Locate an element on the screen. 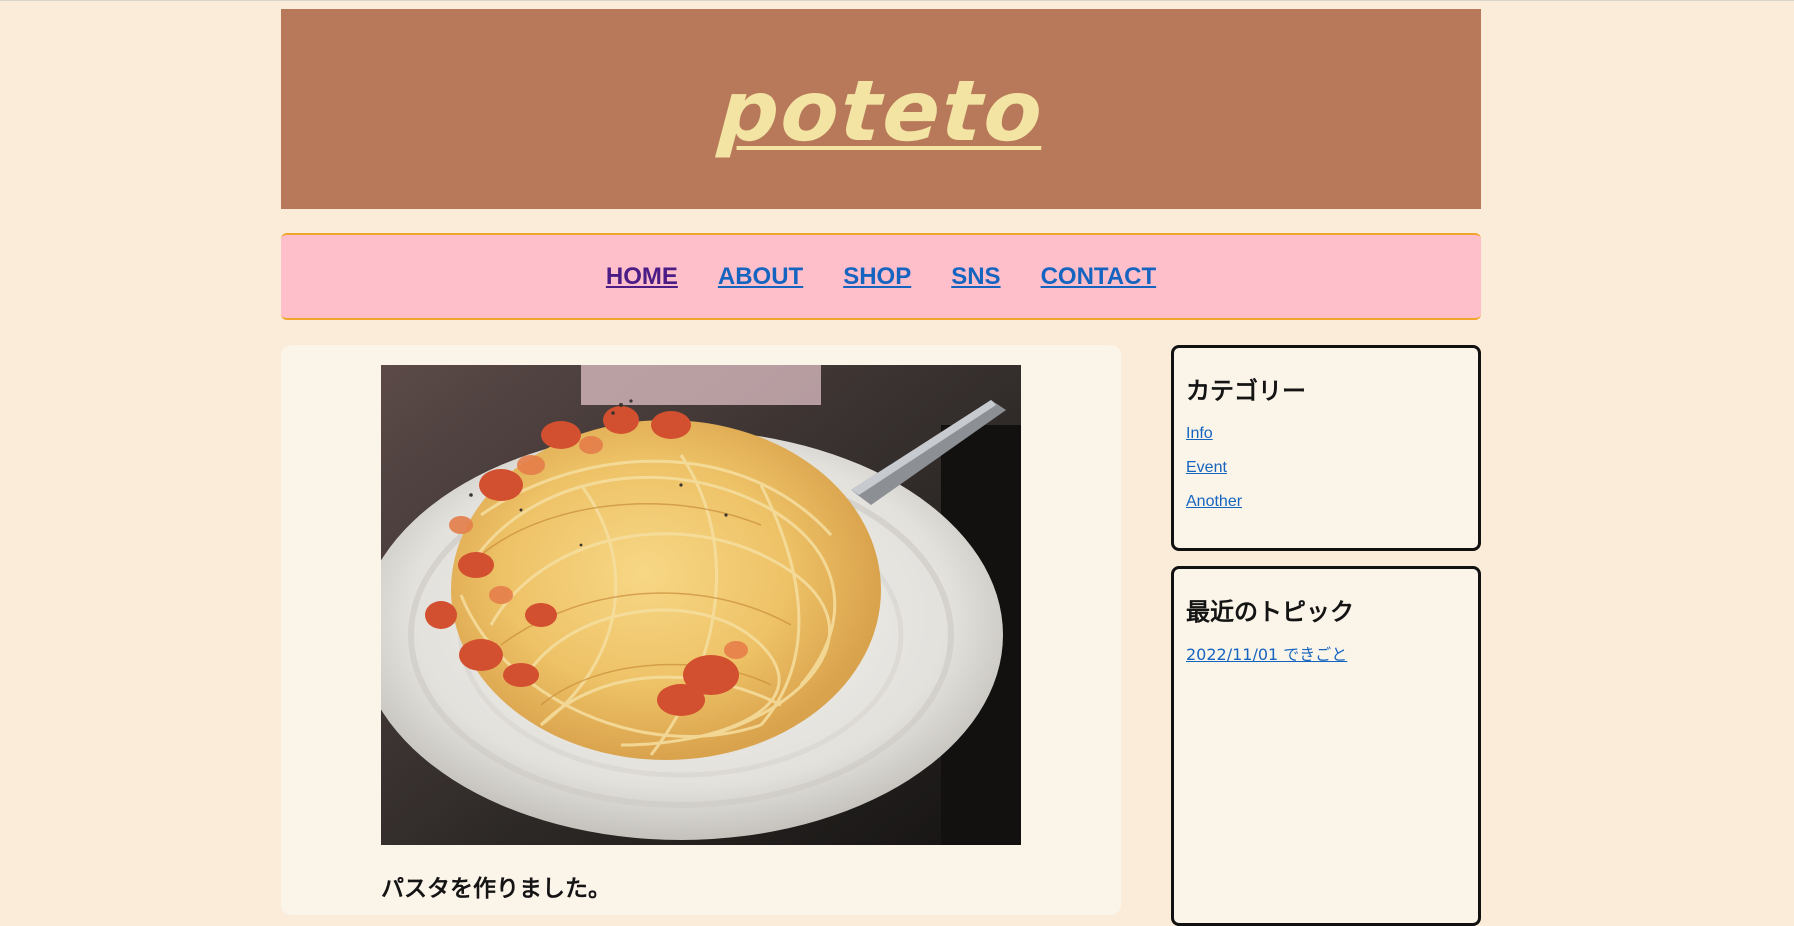  list-item: Info is located at coordinates (1326, 433).